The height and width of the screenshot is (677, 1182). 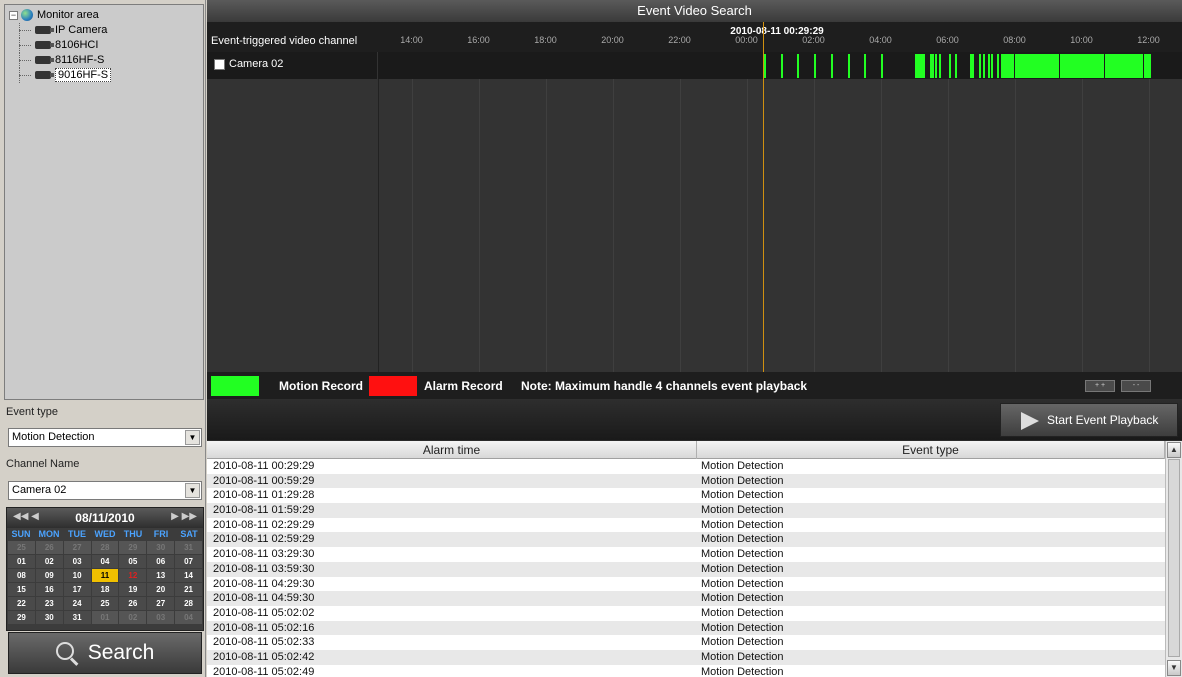 I want to click on calendar-day: 12, so click(x=133, y=575).